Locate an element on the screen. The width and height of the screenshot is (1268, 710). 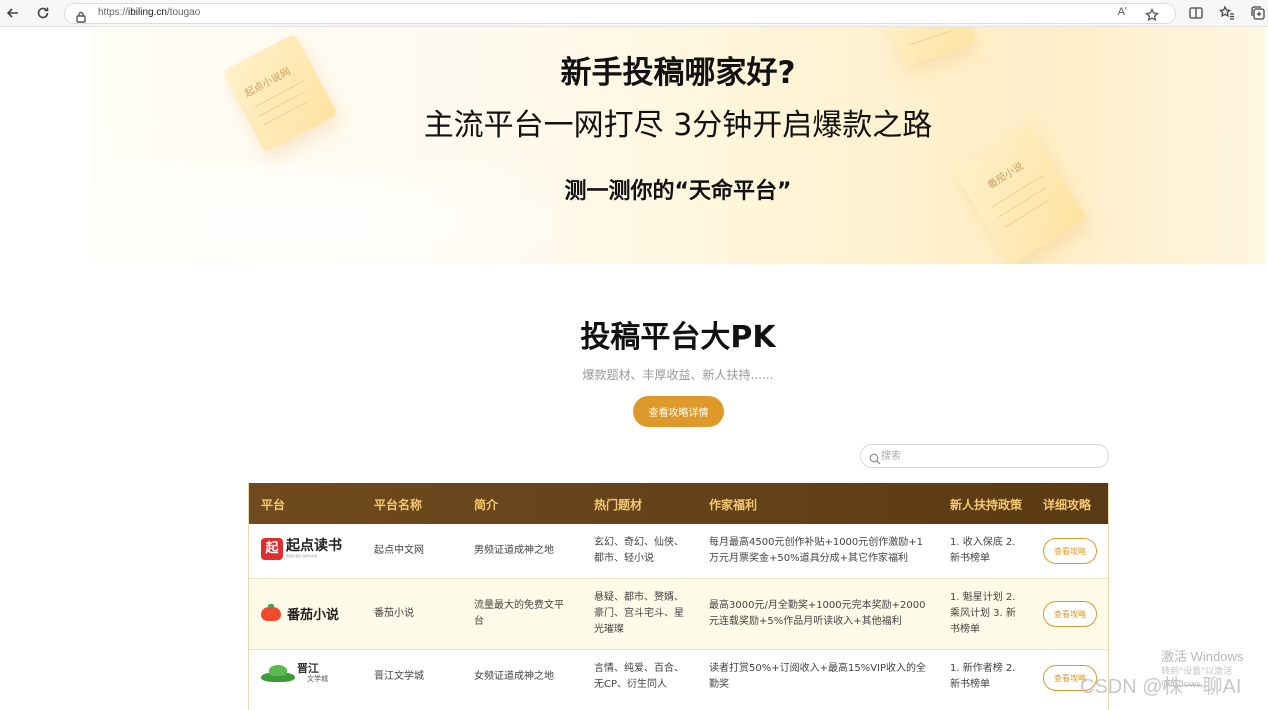
address-bar: https://ibiling.cn/tougao Aʹ is located at coordinates (620, 13).